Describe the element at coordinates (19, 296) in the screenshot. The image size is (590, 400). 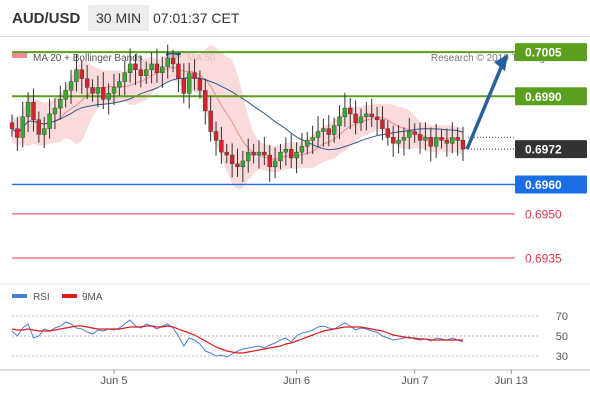
I see `rsi-legend-swatch` at that location.